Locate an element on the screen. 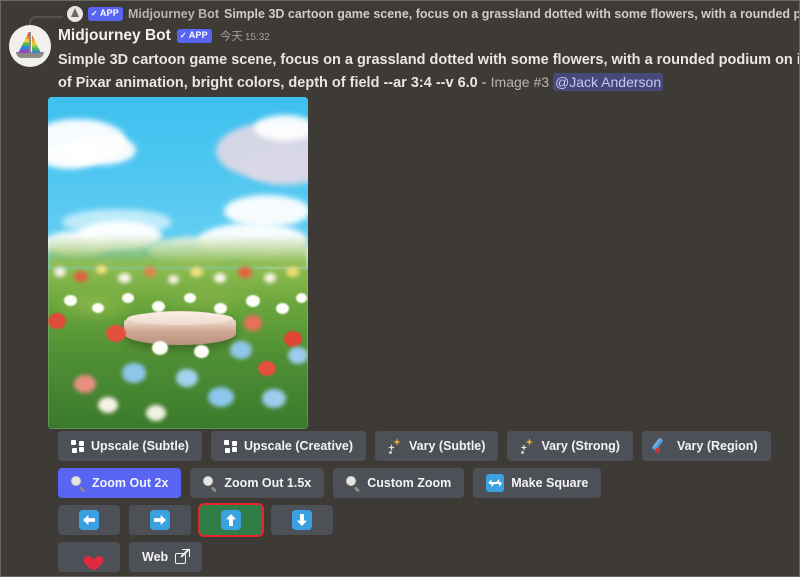  open-web-button: Web is located at coordinates (166, 557).